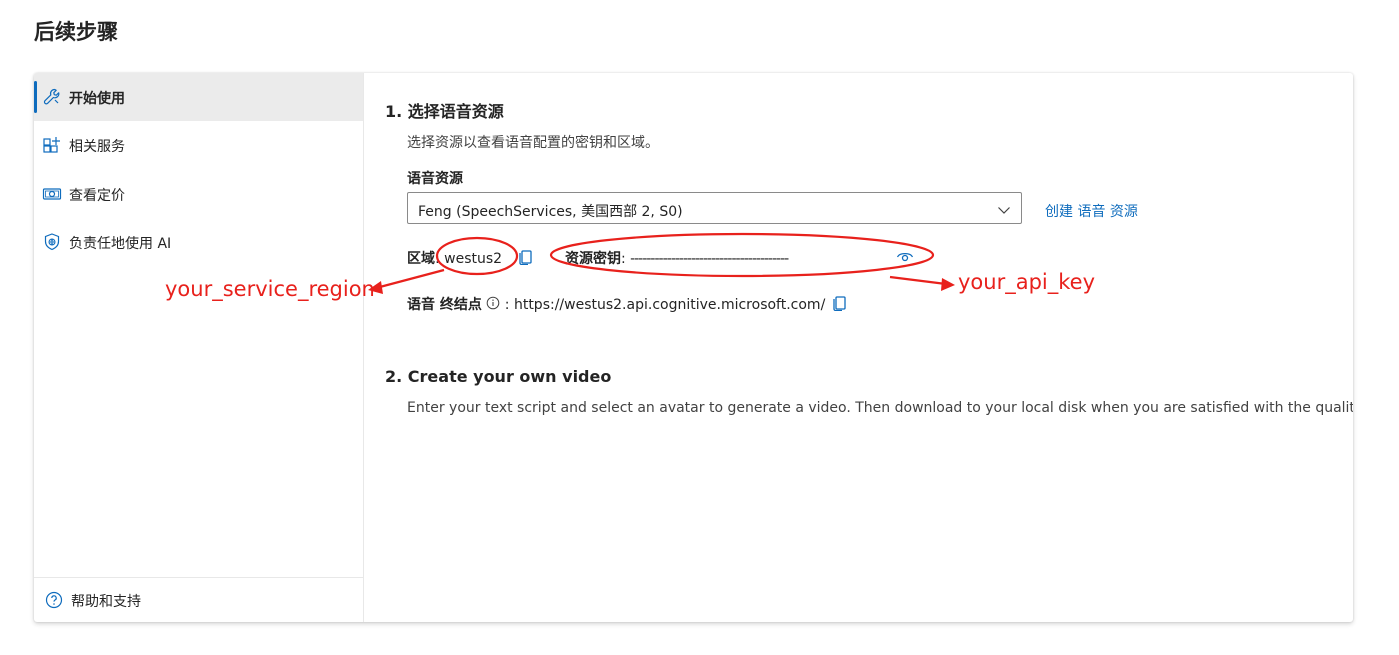  I want to click on key-value: ---------------------------------------, so click(709, 259).